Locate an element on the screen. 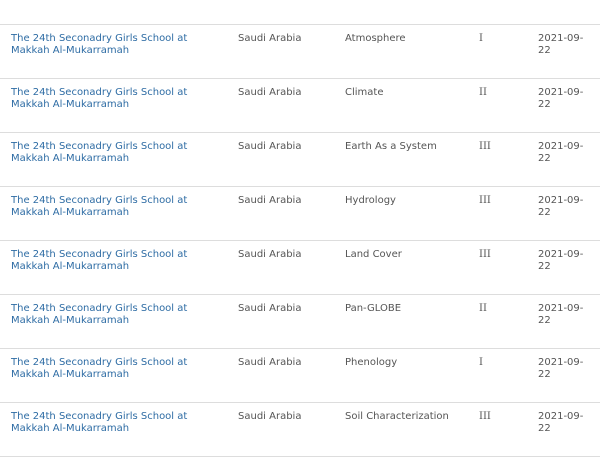 The width and height of the screenshot is (600, 457). protocol-cell: Atmosphere is located at coordinates (375, 38).